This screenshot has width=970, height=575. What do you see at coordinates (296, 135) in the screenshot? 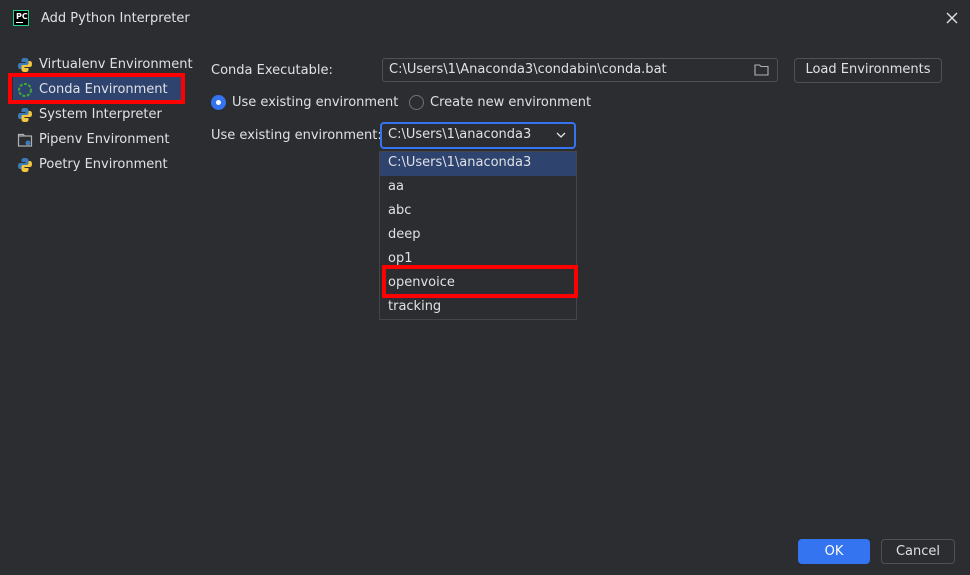
I see `existing-environment-label: Use existing environment:` at bounding box center [296, 135].